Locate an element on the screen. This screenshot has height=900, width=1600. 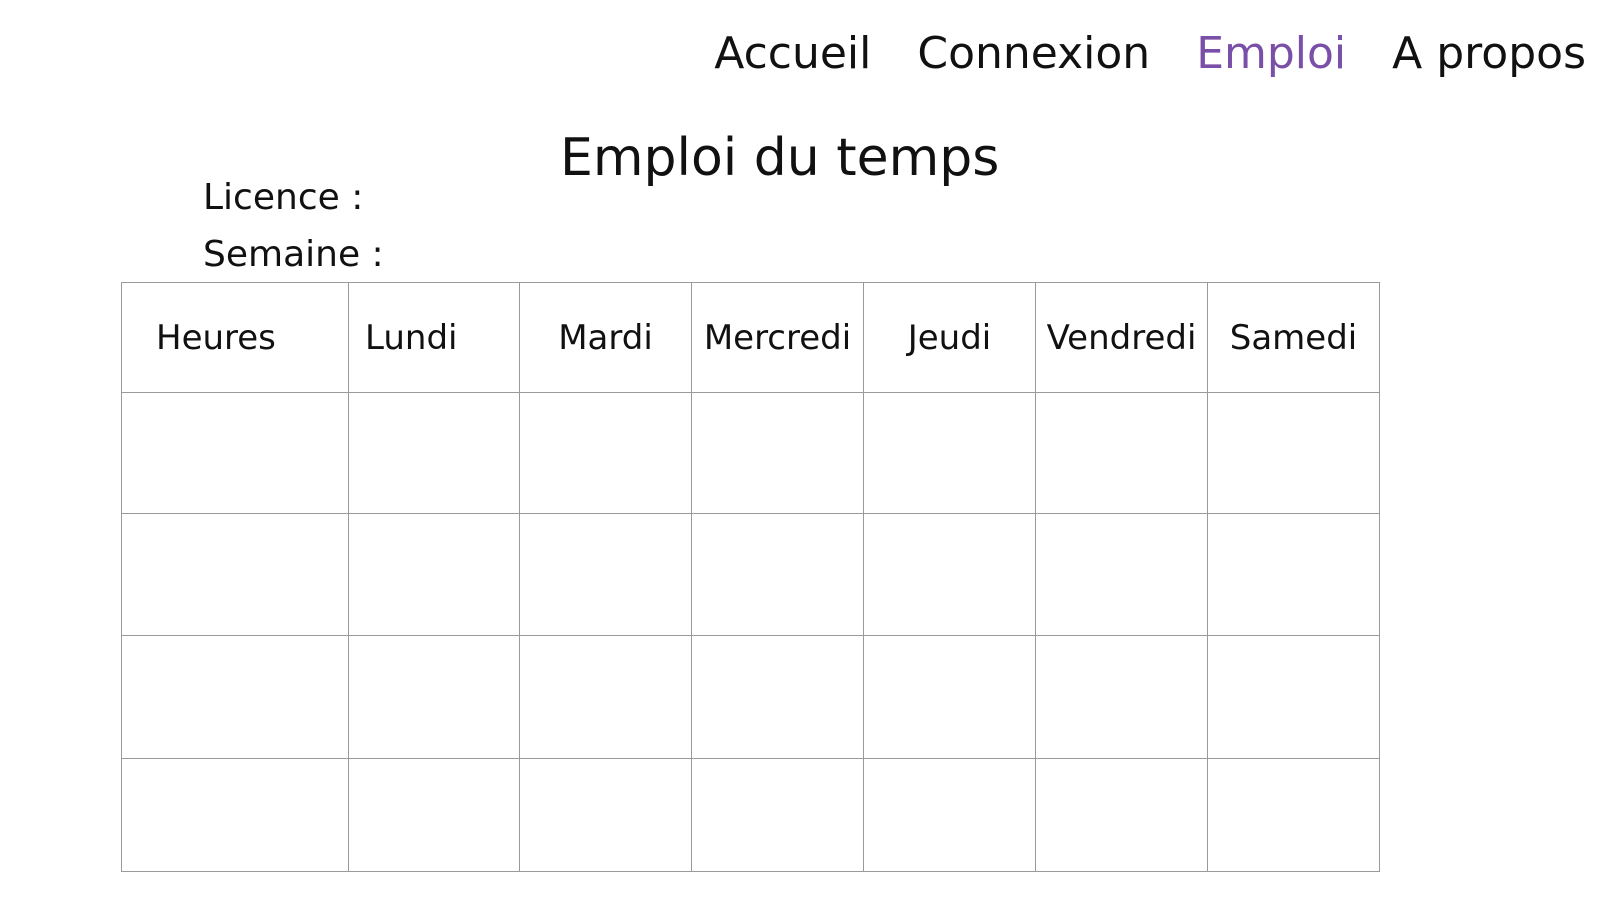
column-header-jeudi: Jeudi is located at coordinates (949, 337).